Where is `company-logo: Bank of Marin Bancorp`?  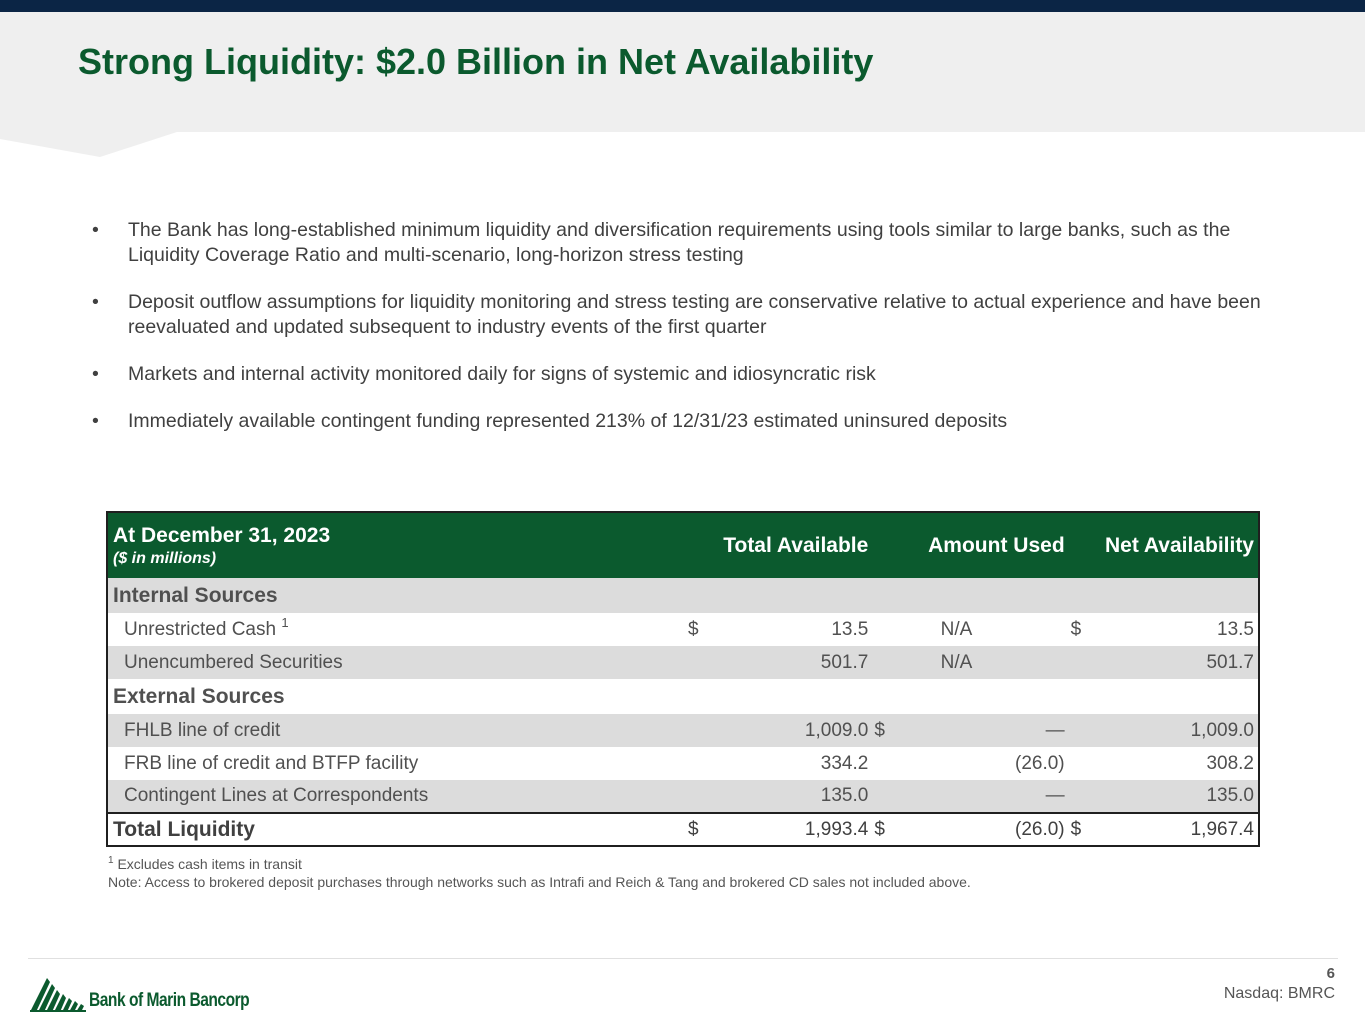
company-logo: Bank of Marin Bancorp is located at coordinates (157, 993).